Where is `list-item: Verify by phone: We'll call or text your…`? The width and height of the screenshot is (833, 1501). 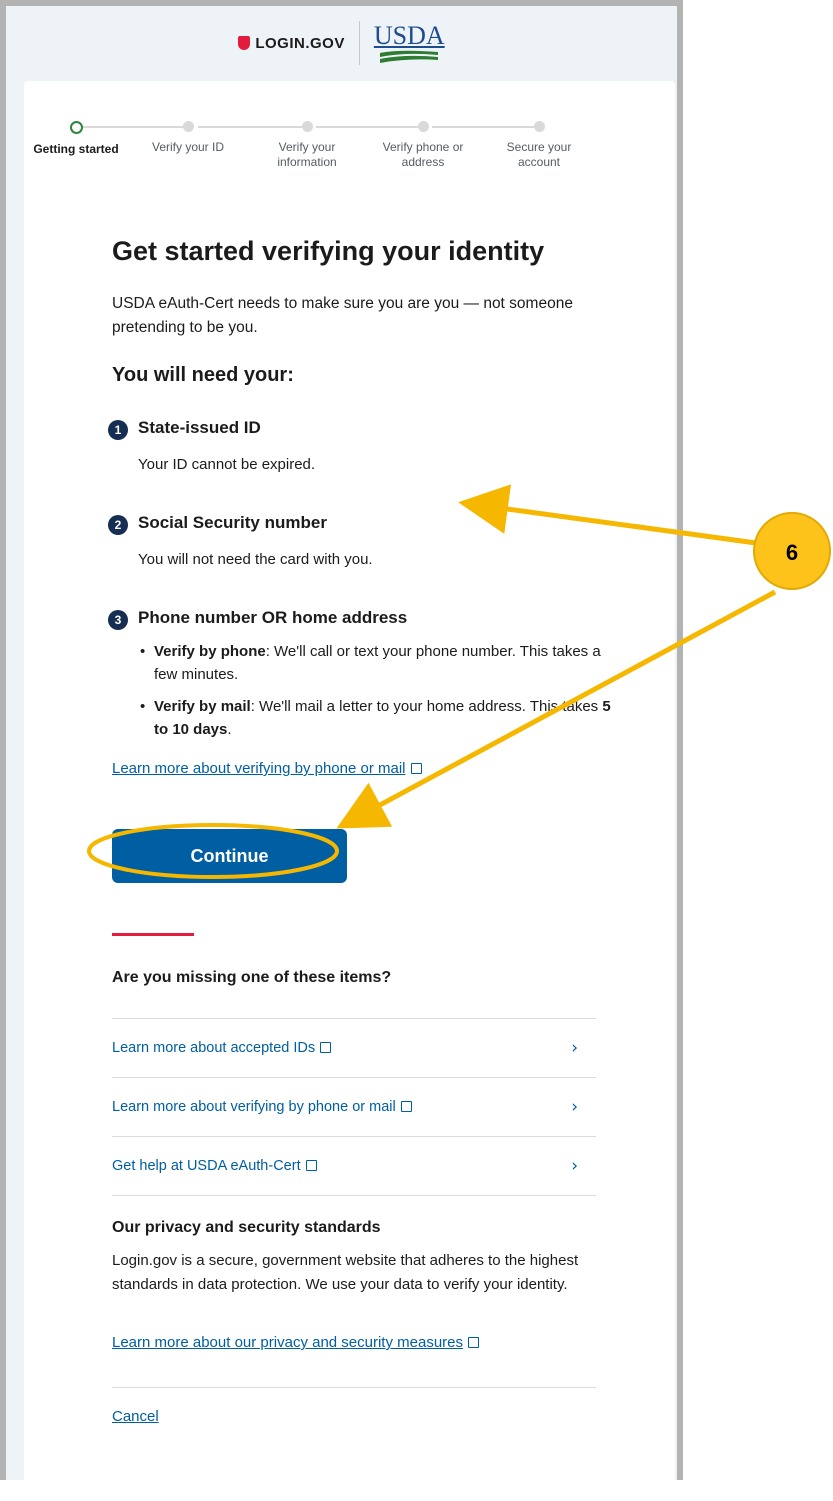 list-item: Verify by phone: We'll call or text your… is located at coordinates (383, 663).